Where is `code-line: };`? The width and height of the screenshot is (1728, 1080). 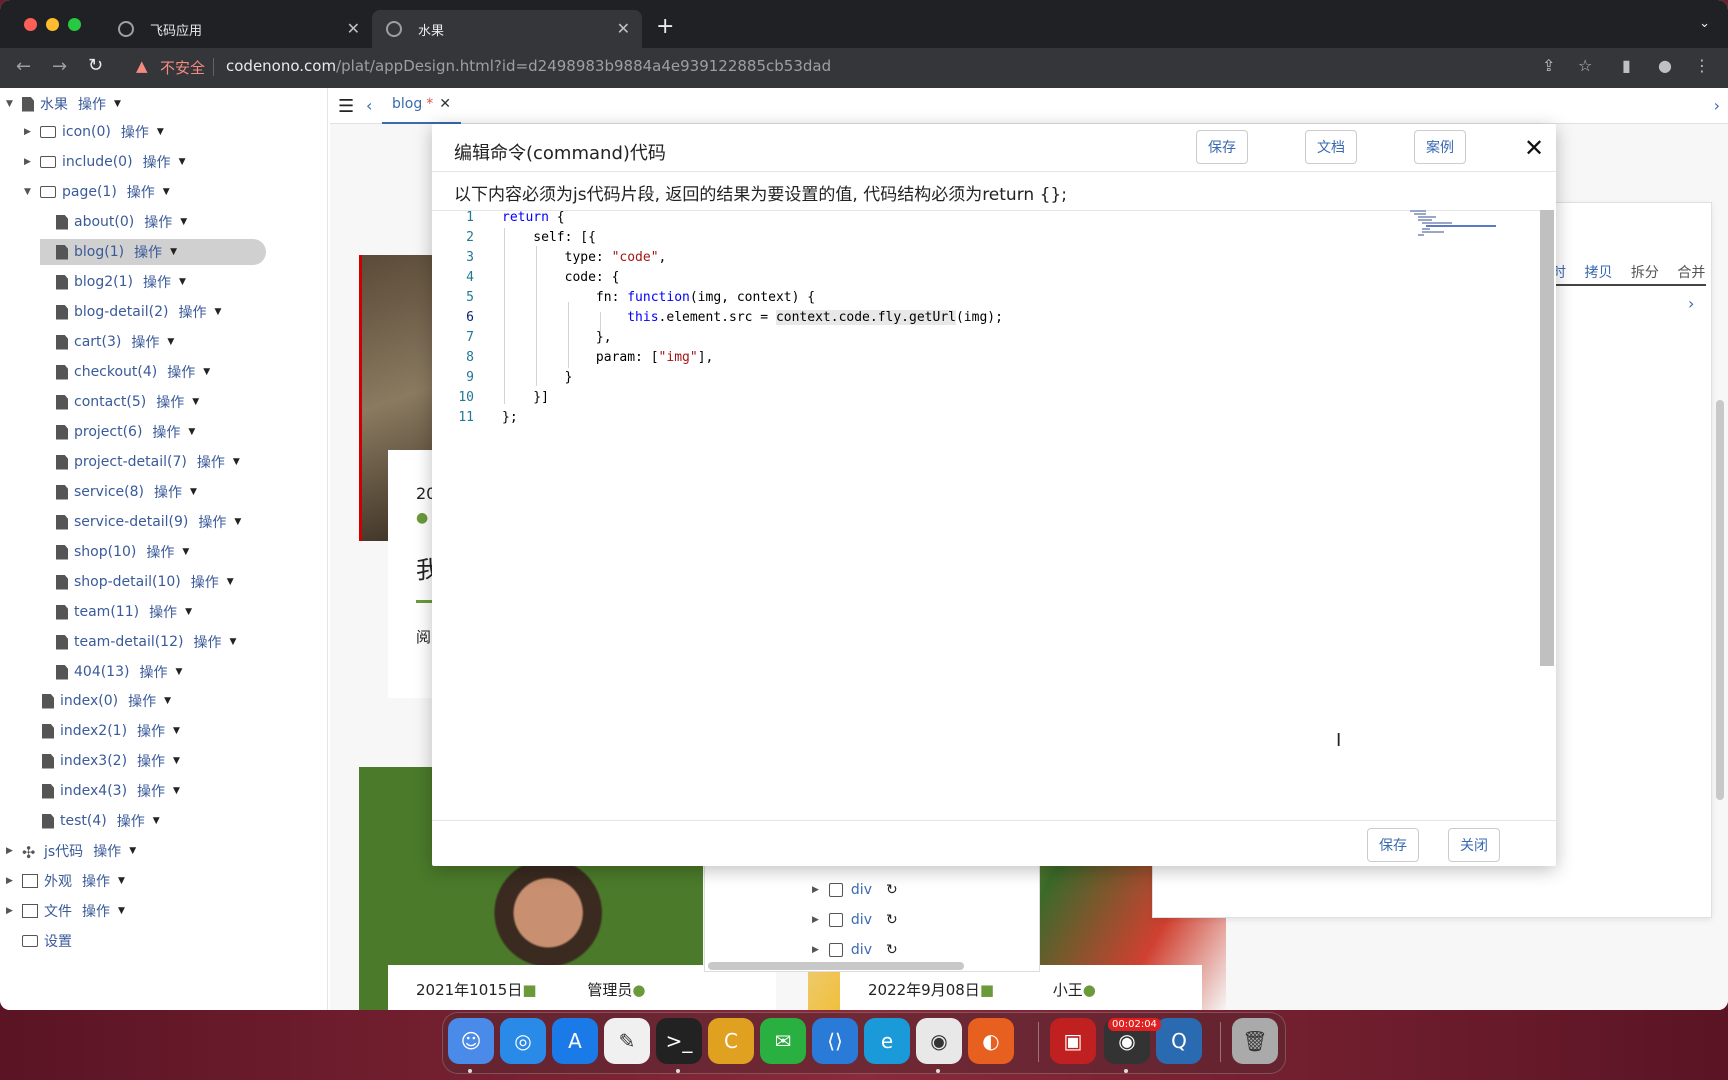 code-line: }; is located at coordinates (510, 420).